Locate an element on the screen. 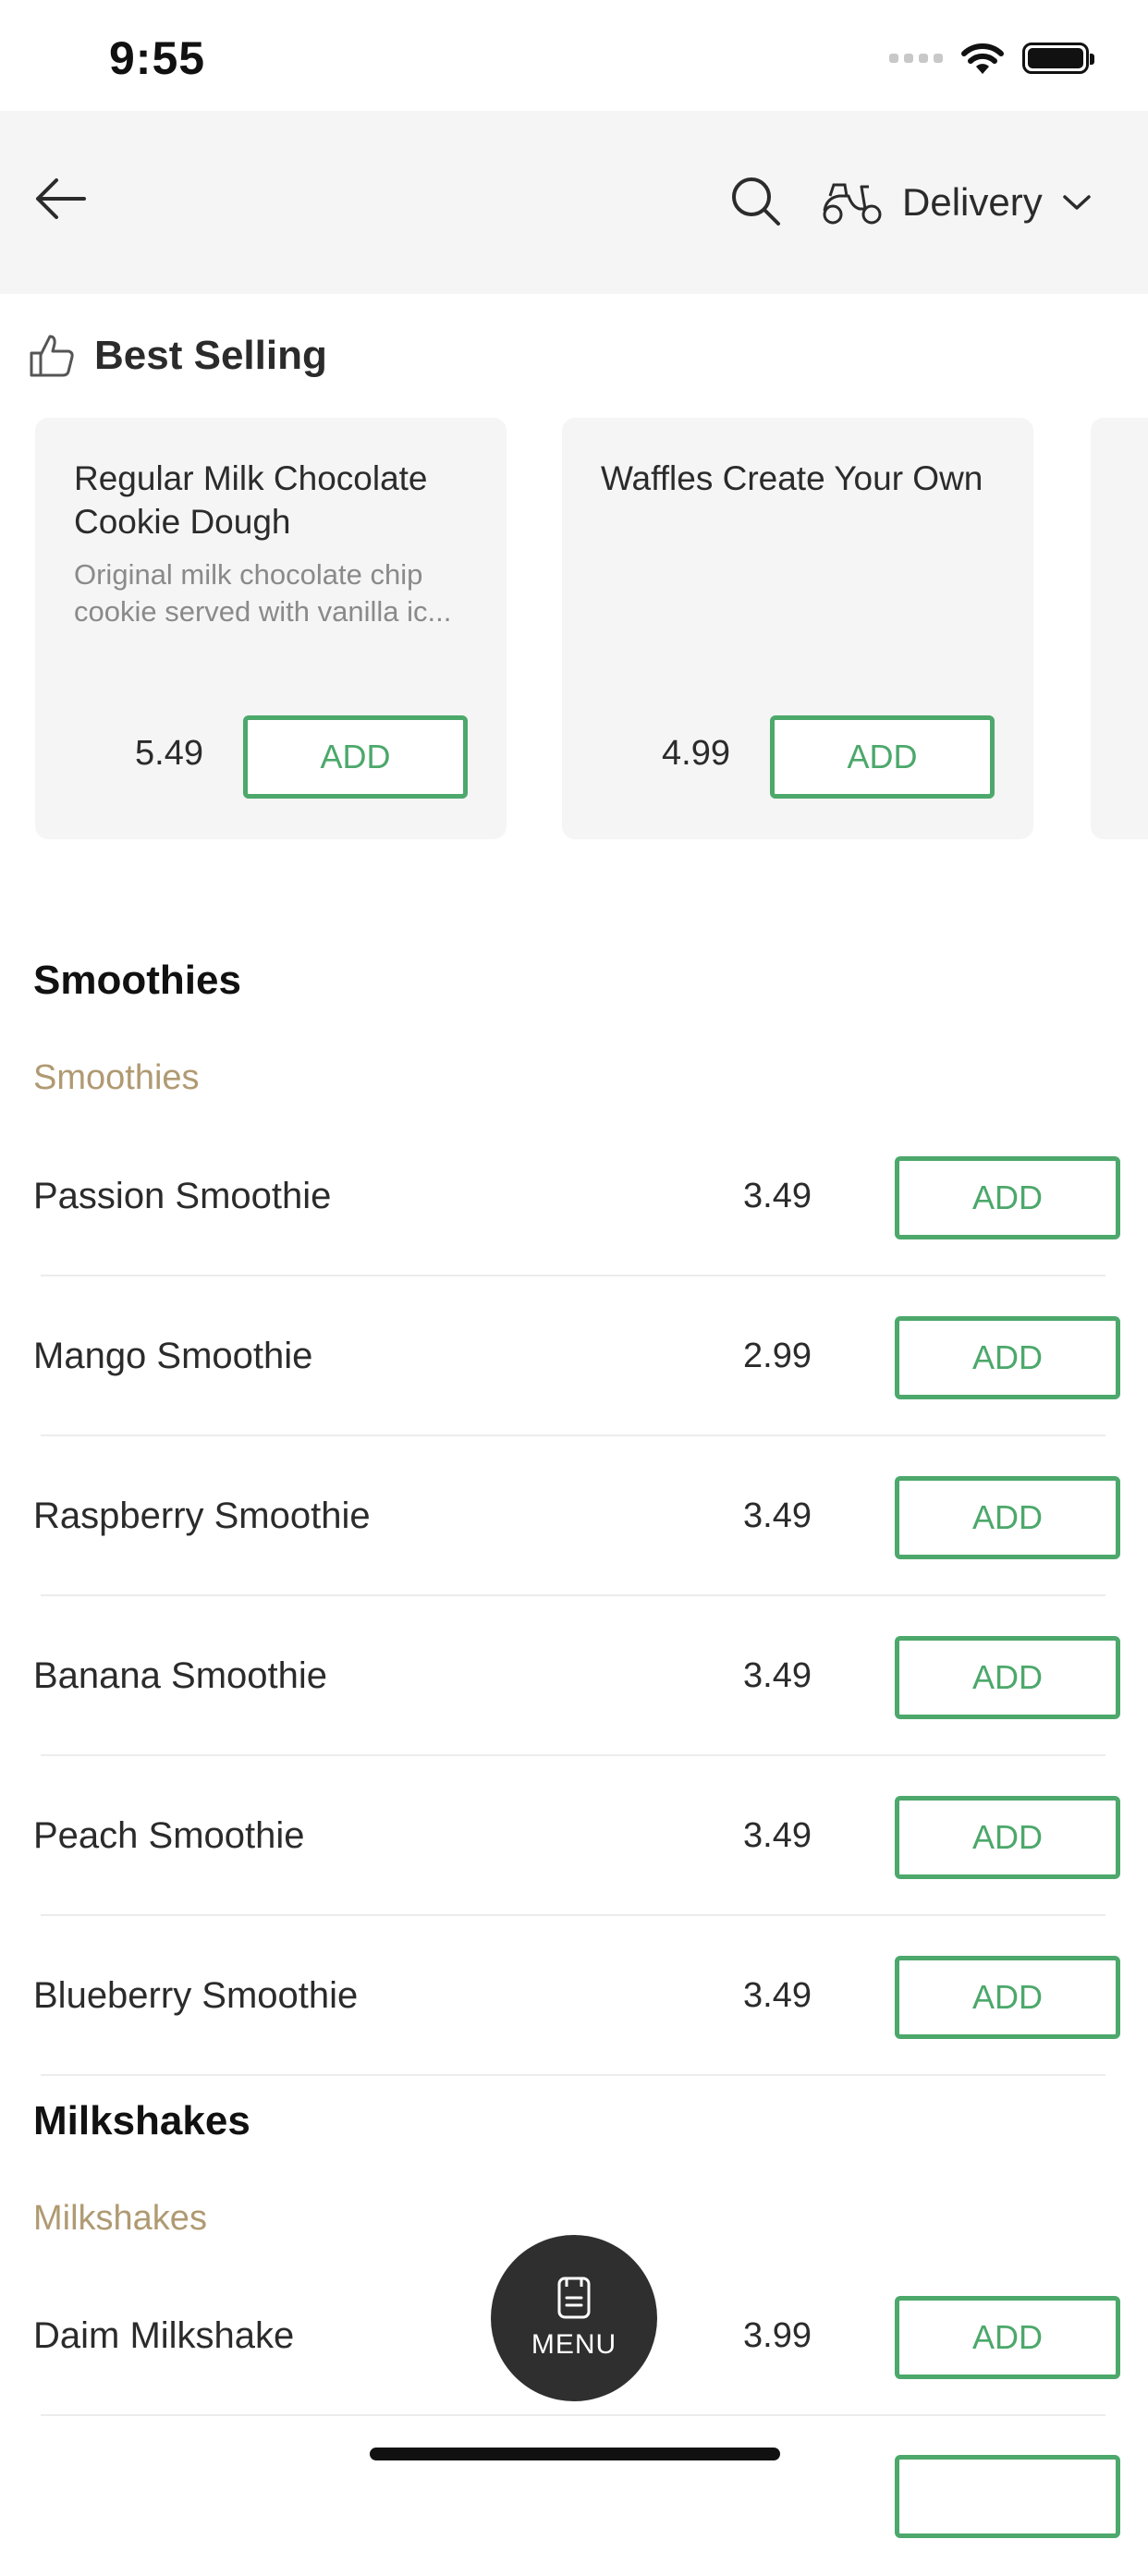  product-price: 5.49 is located at coordinates (169, 753).